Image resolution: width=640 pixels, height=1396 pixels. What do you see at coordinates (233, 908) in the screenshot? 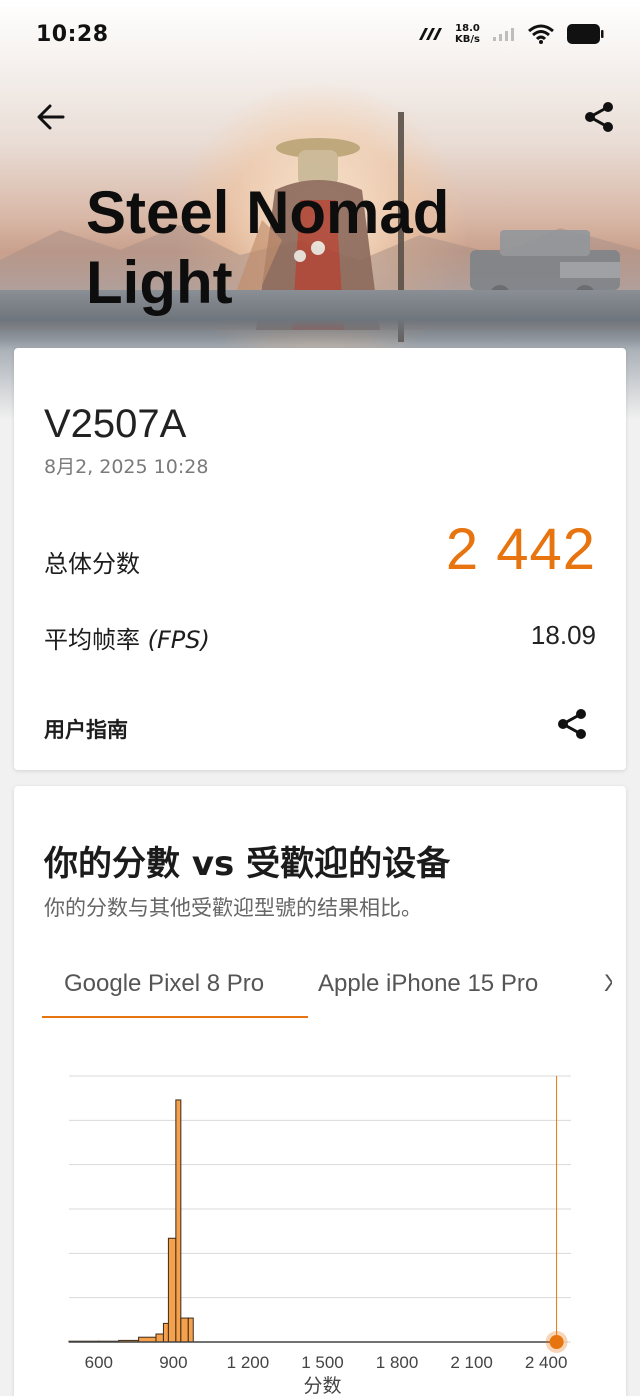
I see `comparison-subtitle: 你的分数与其他受歡迎型號的结果相比。` at bounding box center [233, 908].